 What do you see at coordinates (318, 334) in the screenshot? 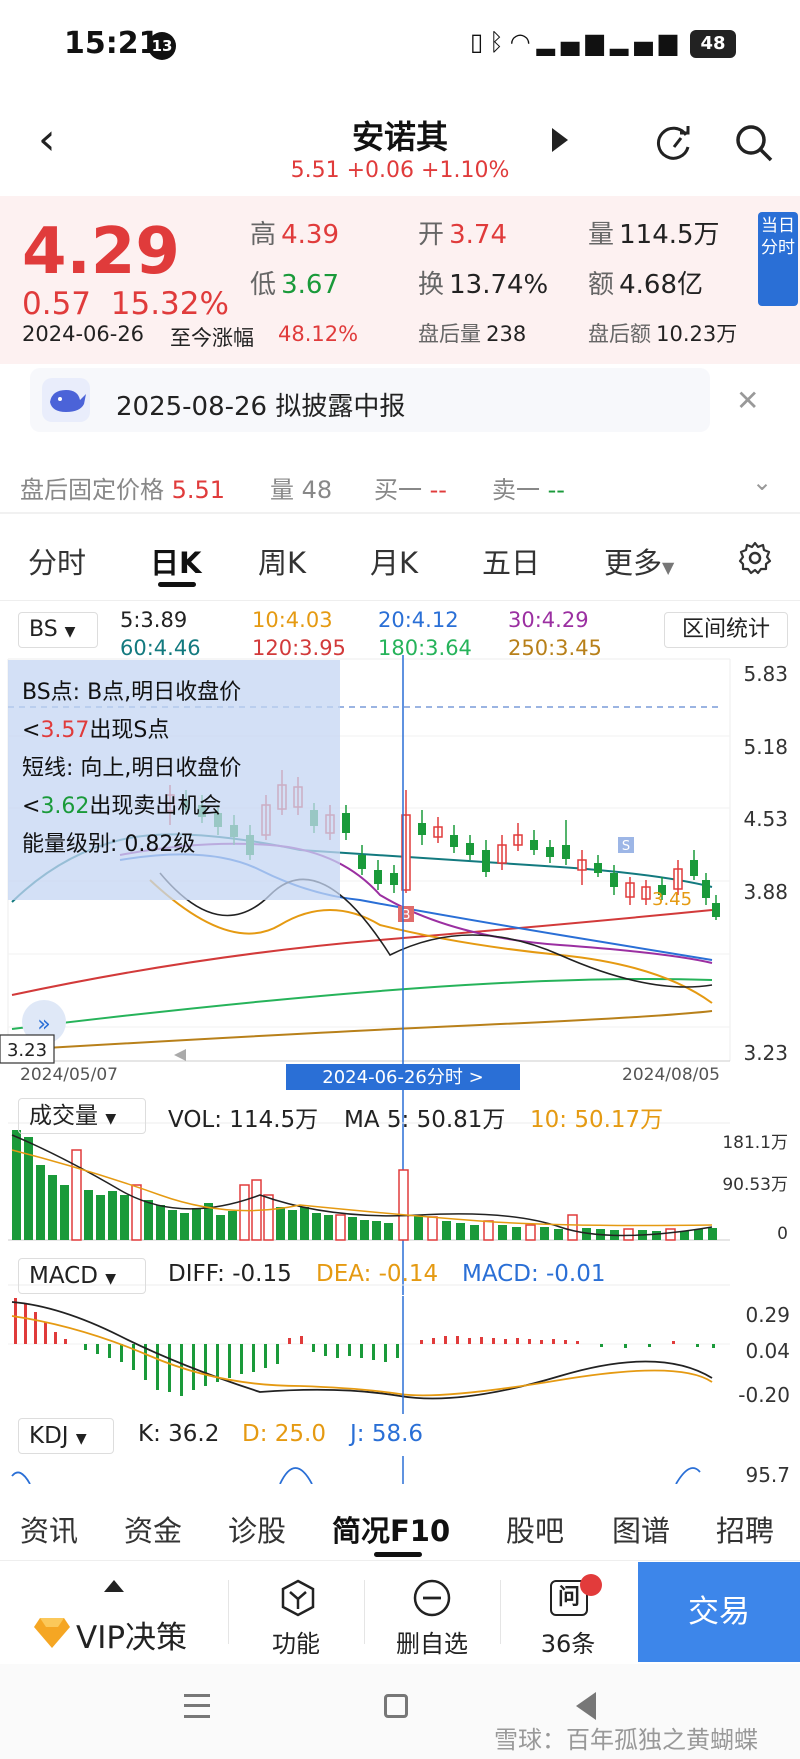
I see `since-value: 48.12%` at bounding box center [318, 334].